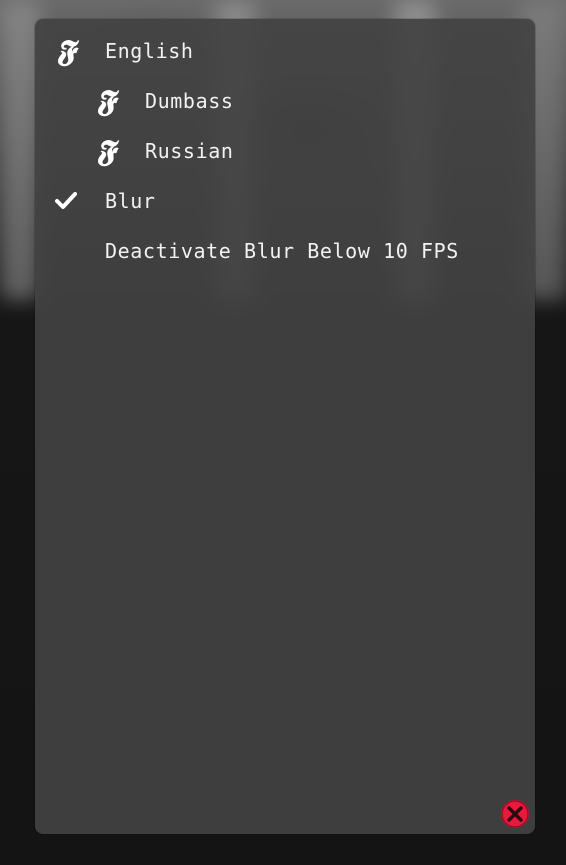 The height and width of the screenshot is (865, 566). Describe the element at coordinates (189, 151) in the screenshot. I see `menu-item-label: Russian` at that location.